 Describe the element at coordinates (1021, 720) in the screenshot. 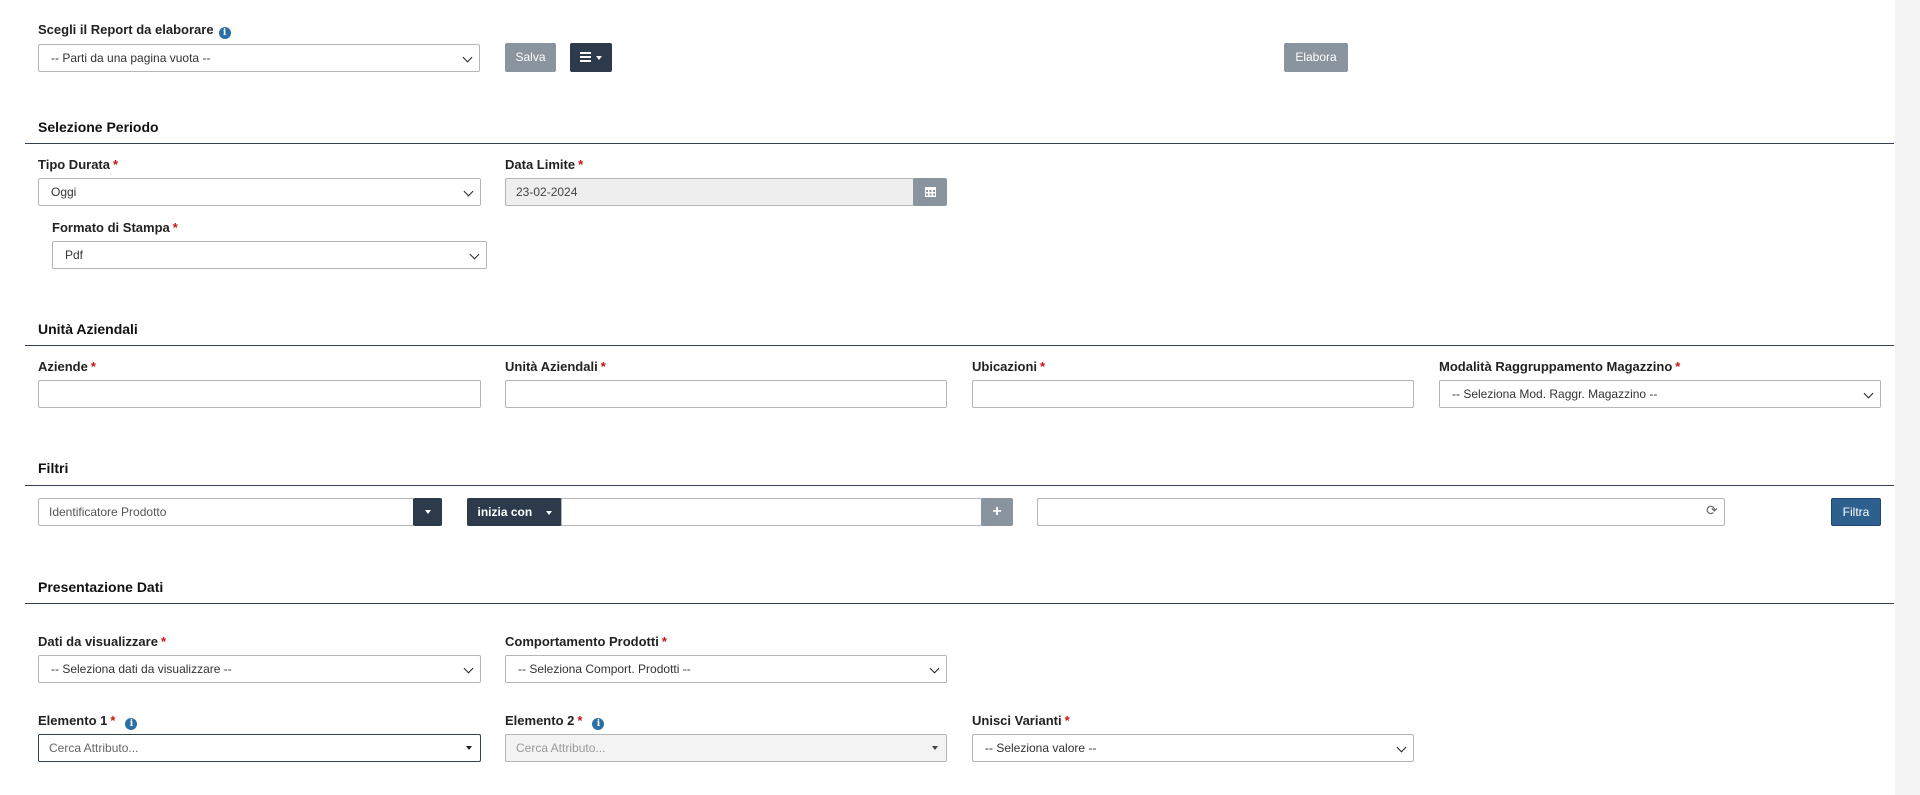

I see `unisci-varianti-label: Unisci Varianti *` at that location.